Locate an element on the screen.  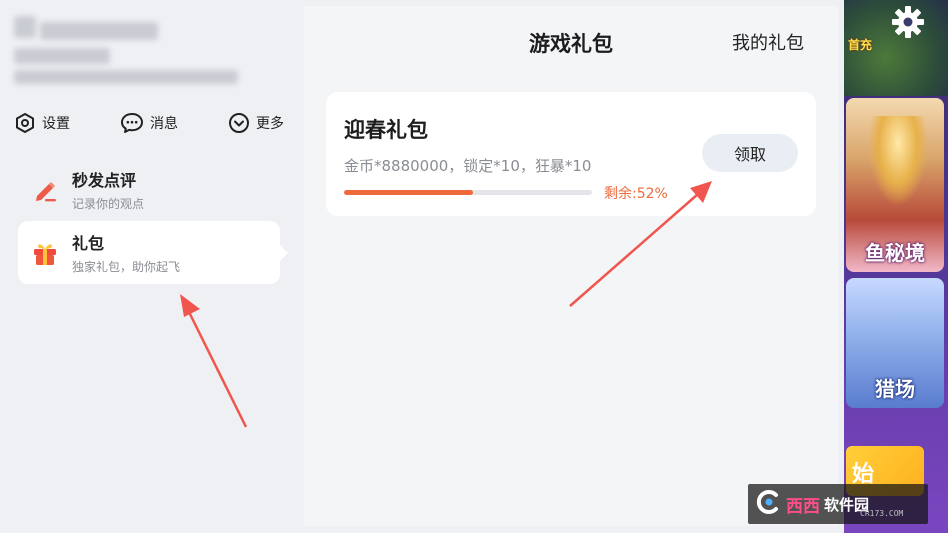
remaining-progress-fill is located at coordinates (408, 192).